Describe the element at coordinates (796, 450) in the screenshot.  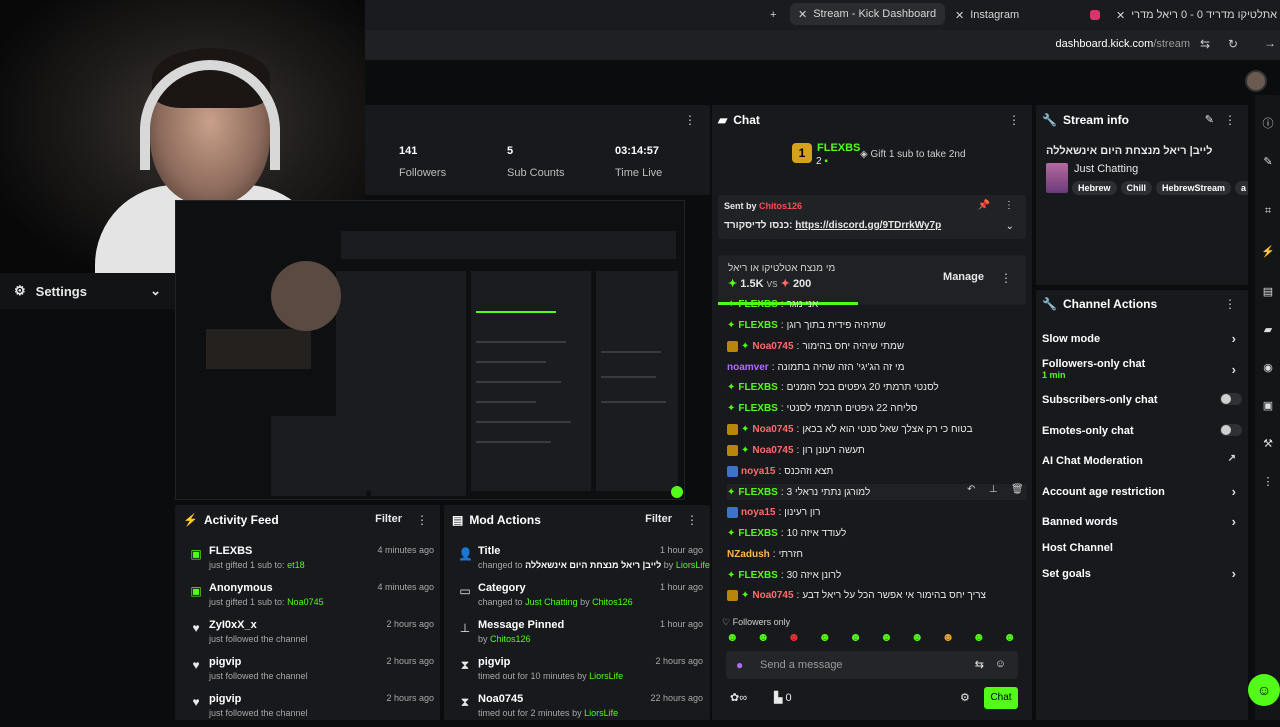
I see `chat-message: ✦ Noa0745: תעשה רעונן רון` at that location.